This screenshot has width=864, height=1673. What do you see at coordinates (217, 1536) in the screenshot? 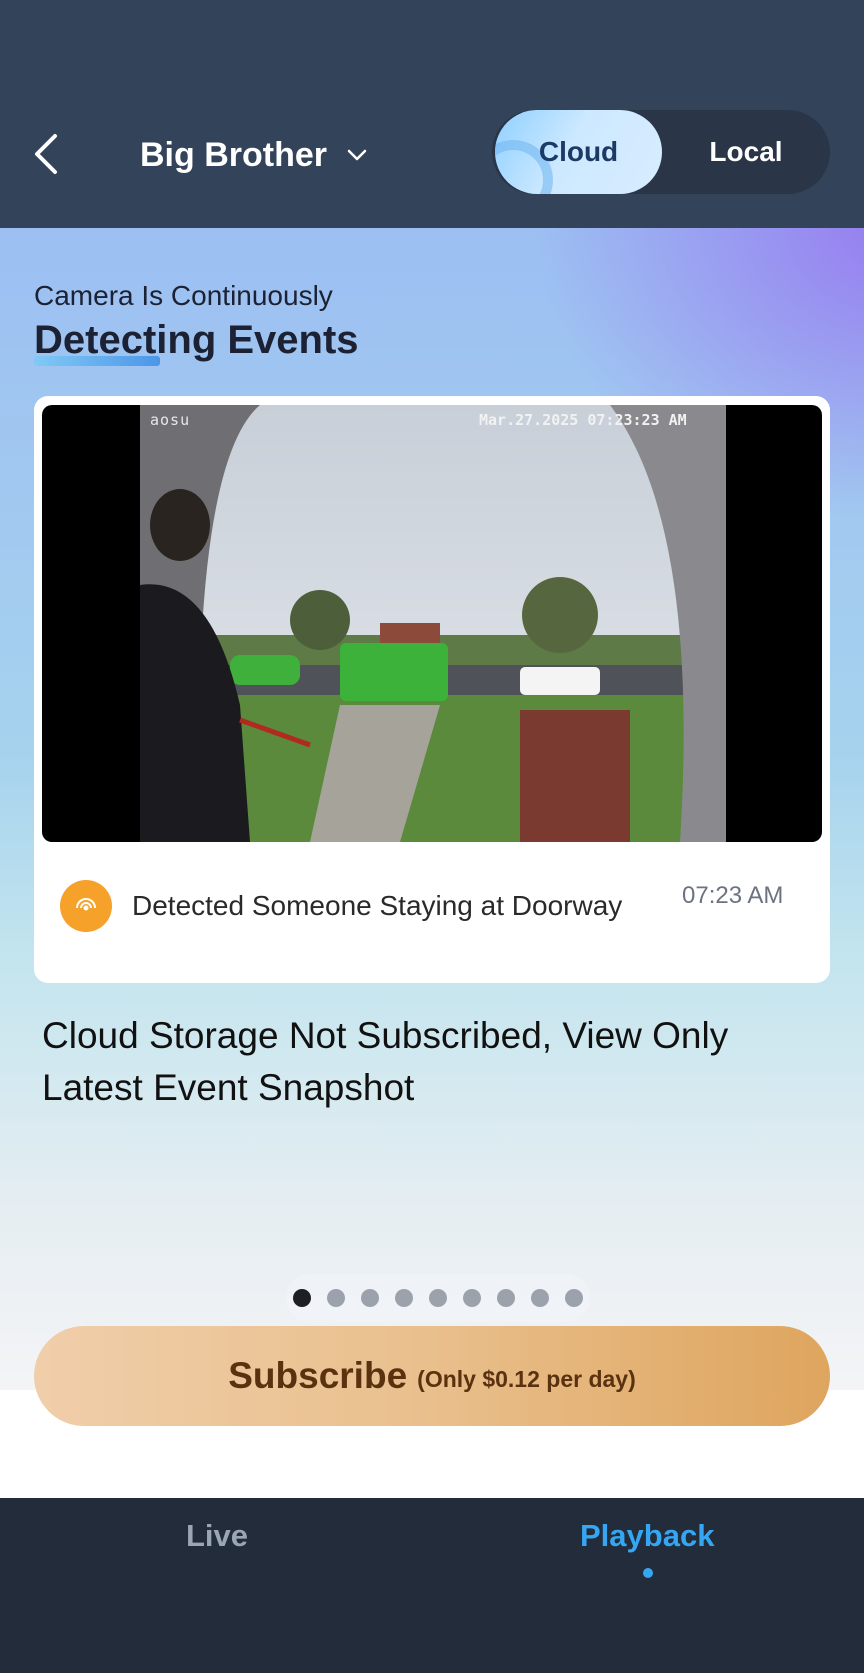
I see `tab-live: Live` at bounding box center [217, 1536].